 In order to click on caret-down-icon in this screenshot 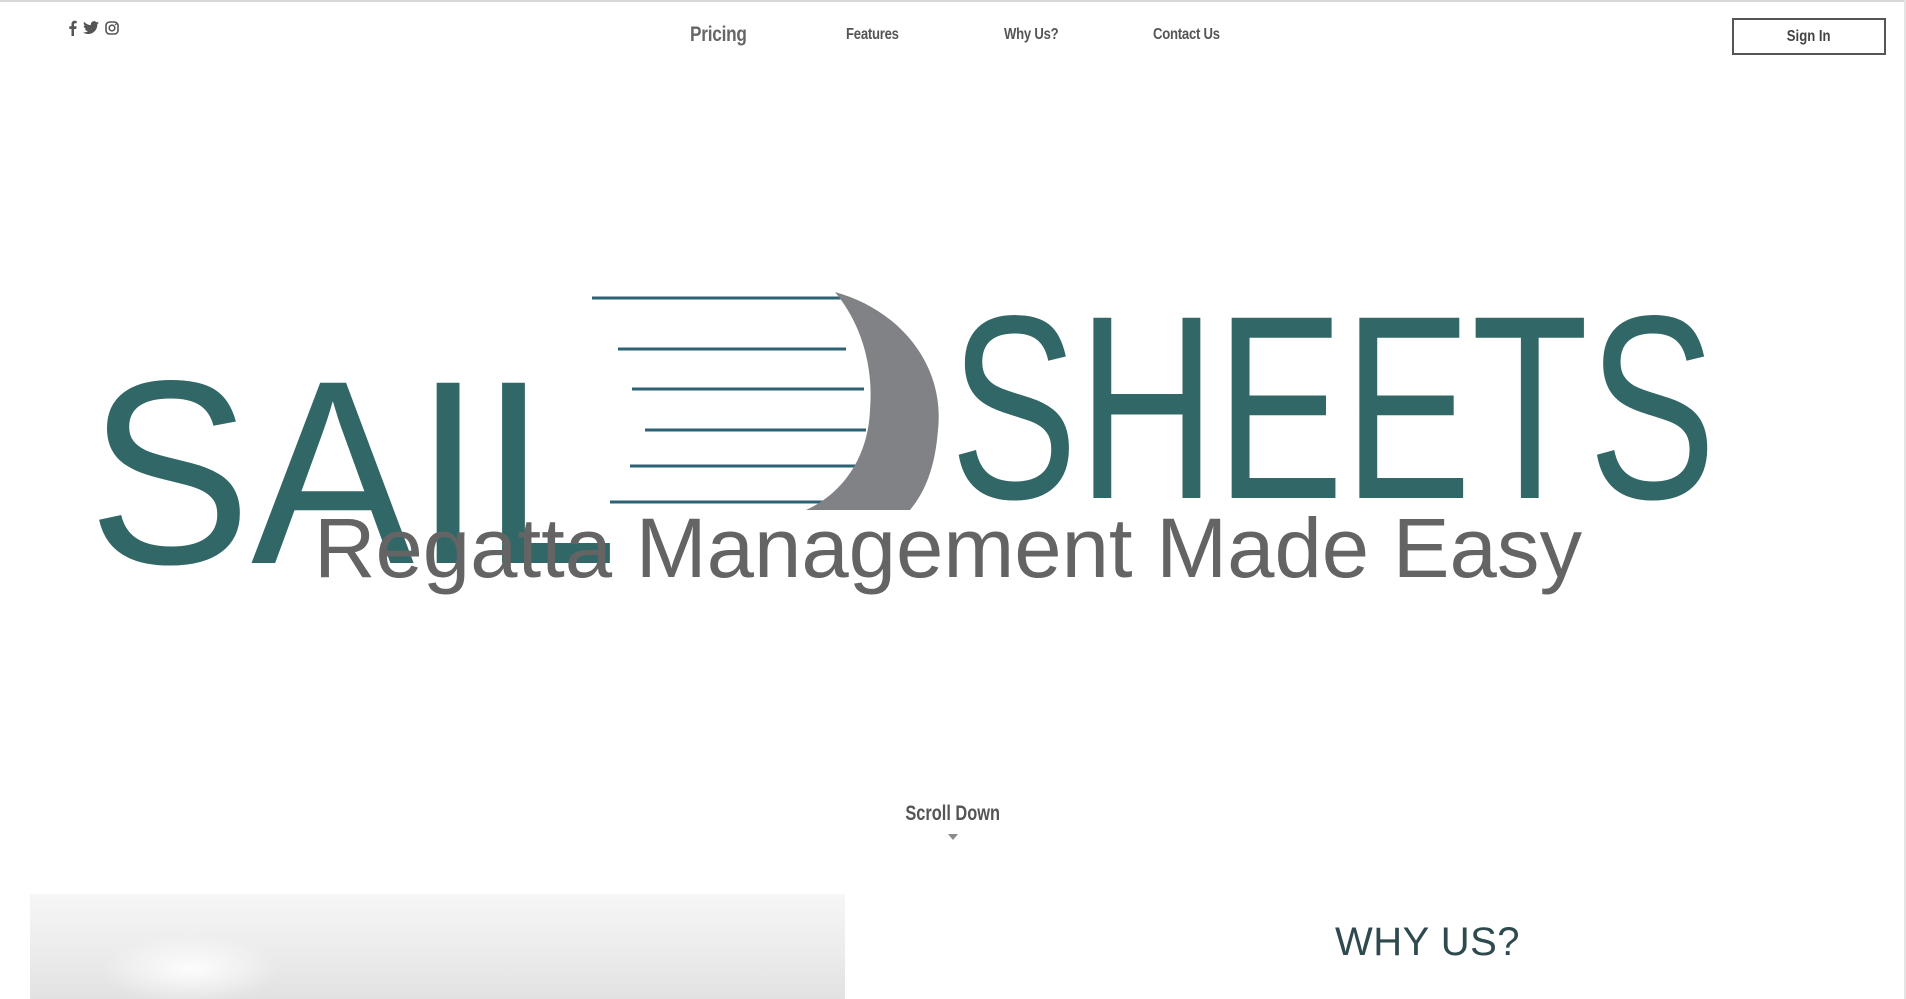, I will do `click(953, 837)`.